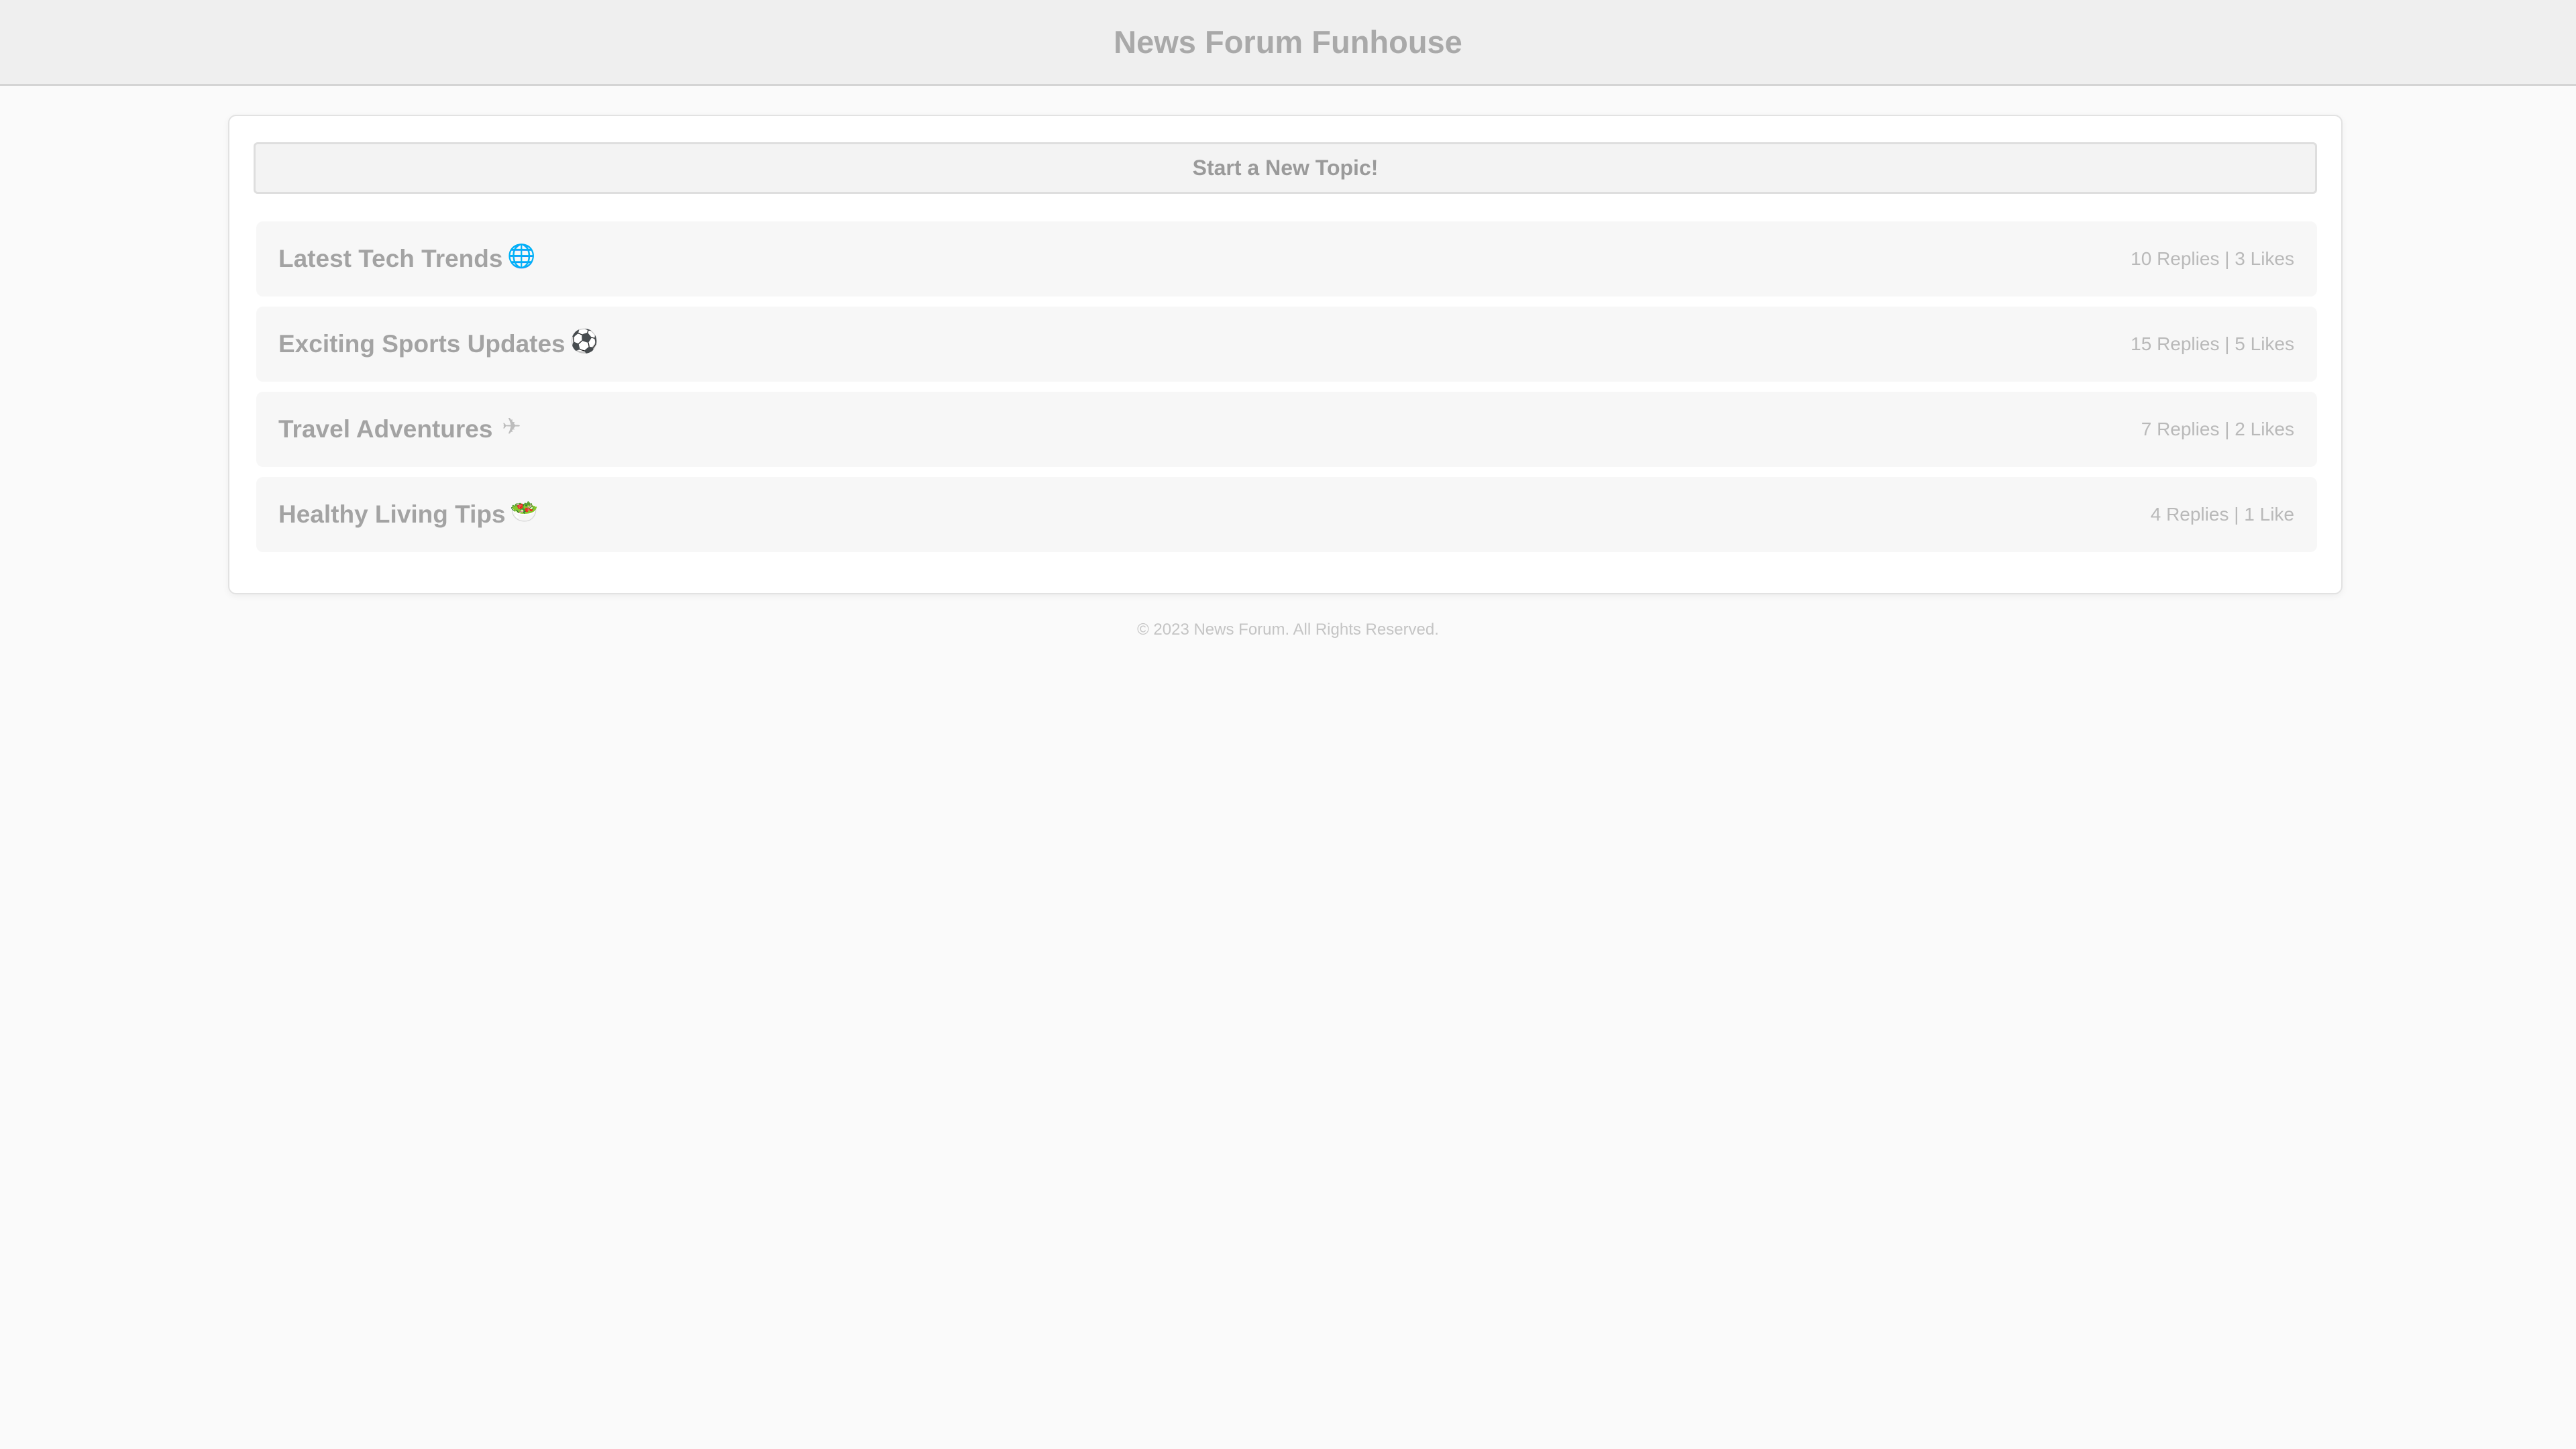  I want to click on topic-title: Exciting Sports Updates, so click(422, 344).